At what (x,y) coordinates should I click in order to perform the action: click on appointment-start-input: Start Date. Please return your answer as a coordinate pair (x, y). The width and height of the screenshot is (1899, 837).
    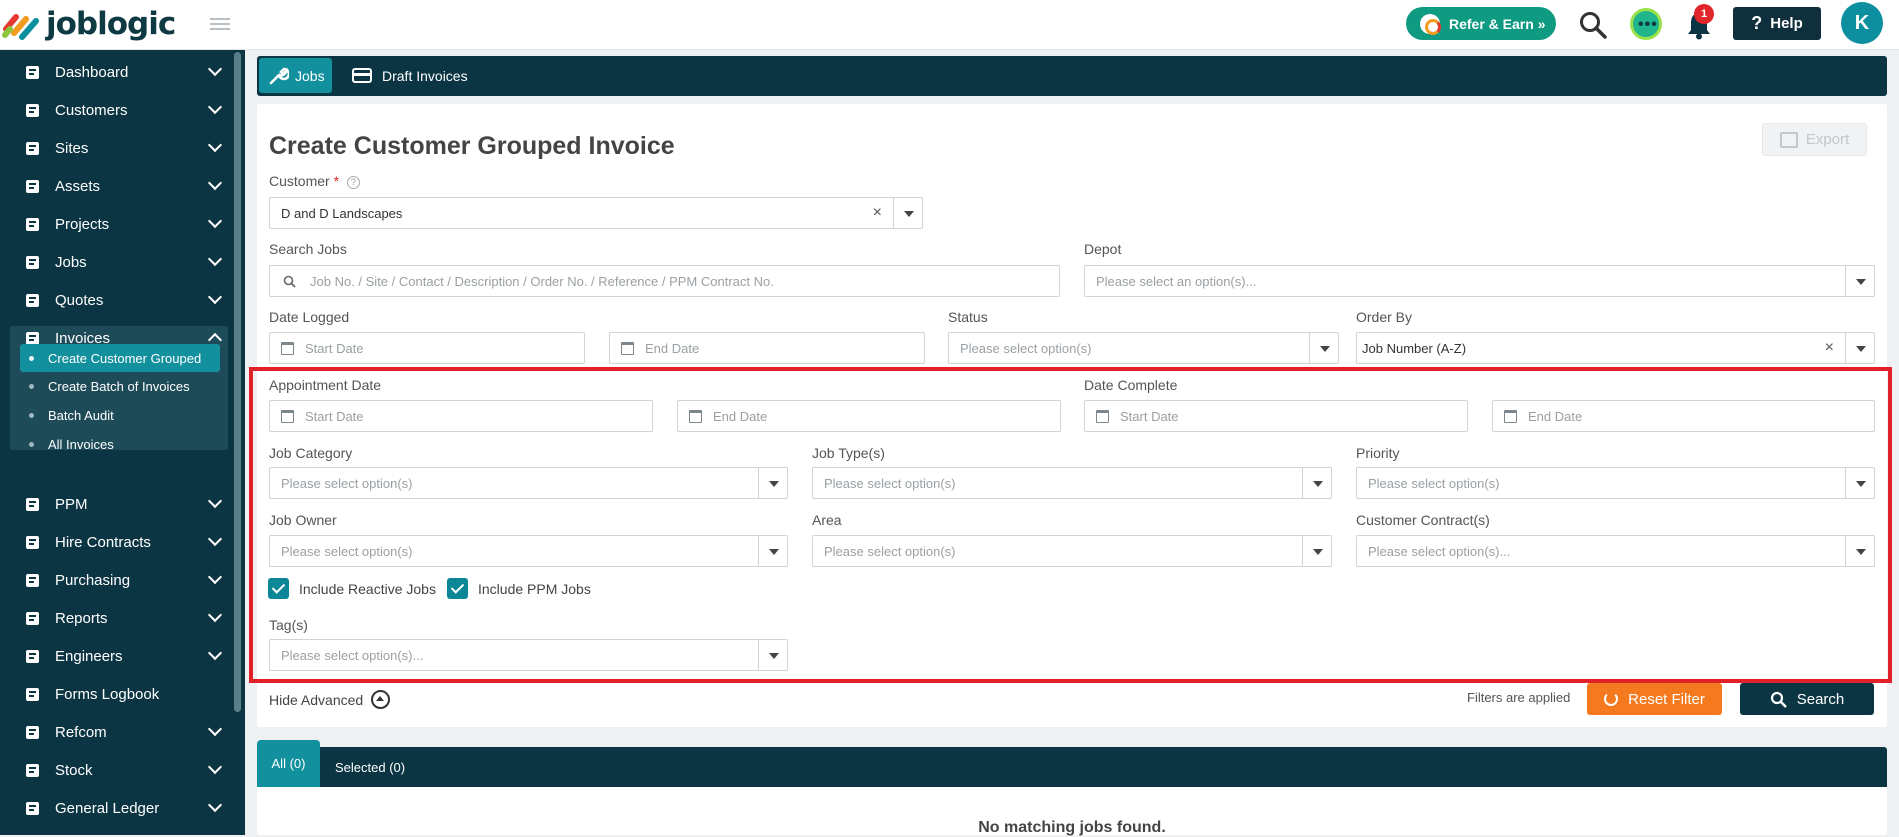
    Looking at the image, I should click on (461, 416).